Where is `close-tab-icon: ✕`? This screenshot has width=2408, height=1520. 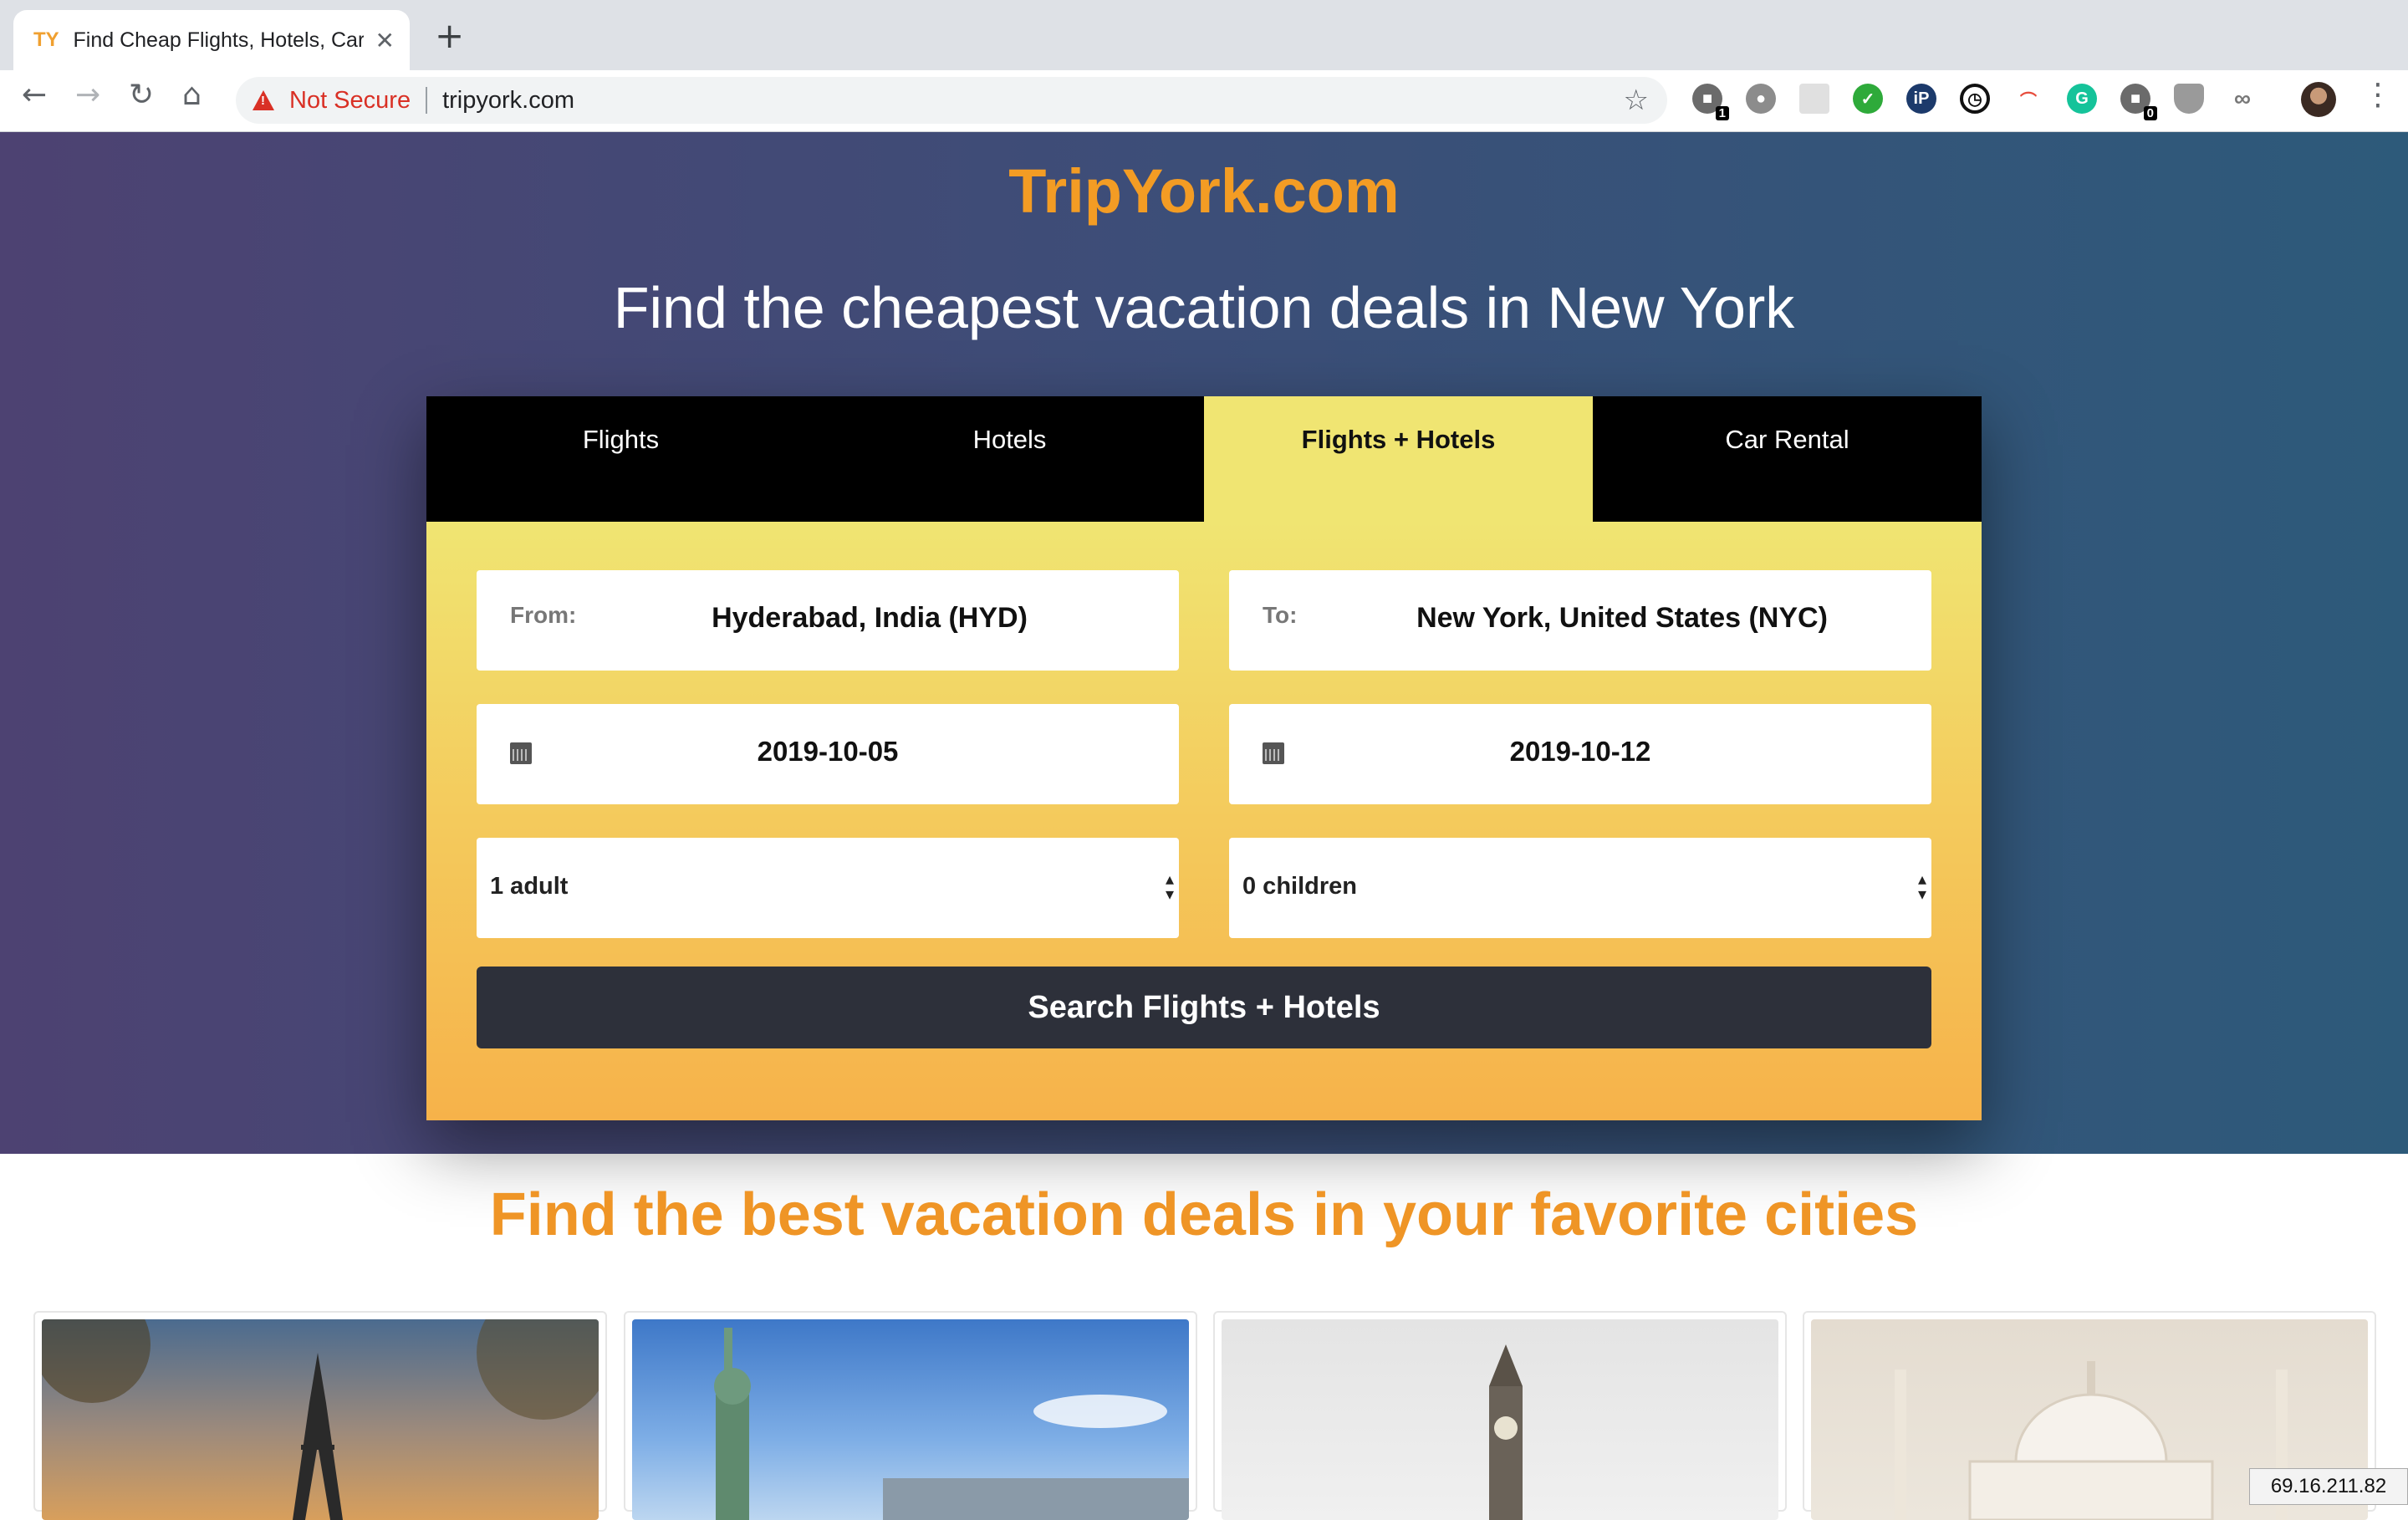 close-tab-icon: ✕ is located at coordinates (385, 40).